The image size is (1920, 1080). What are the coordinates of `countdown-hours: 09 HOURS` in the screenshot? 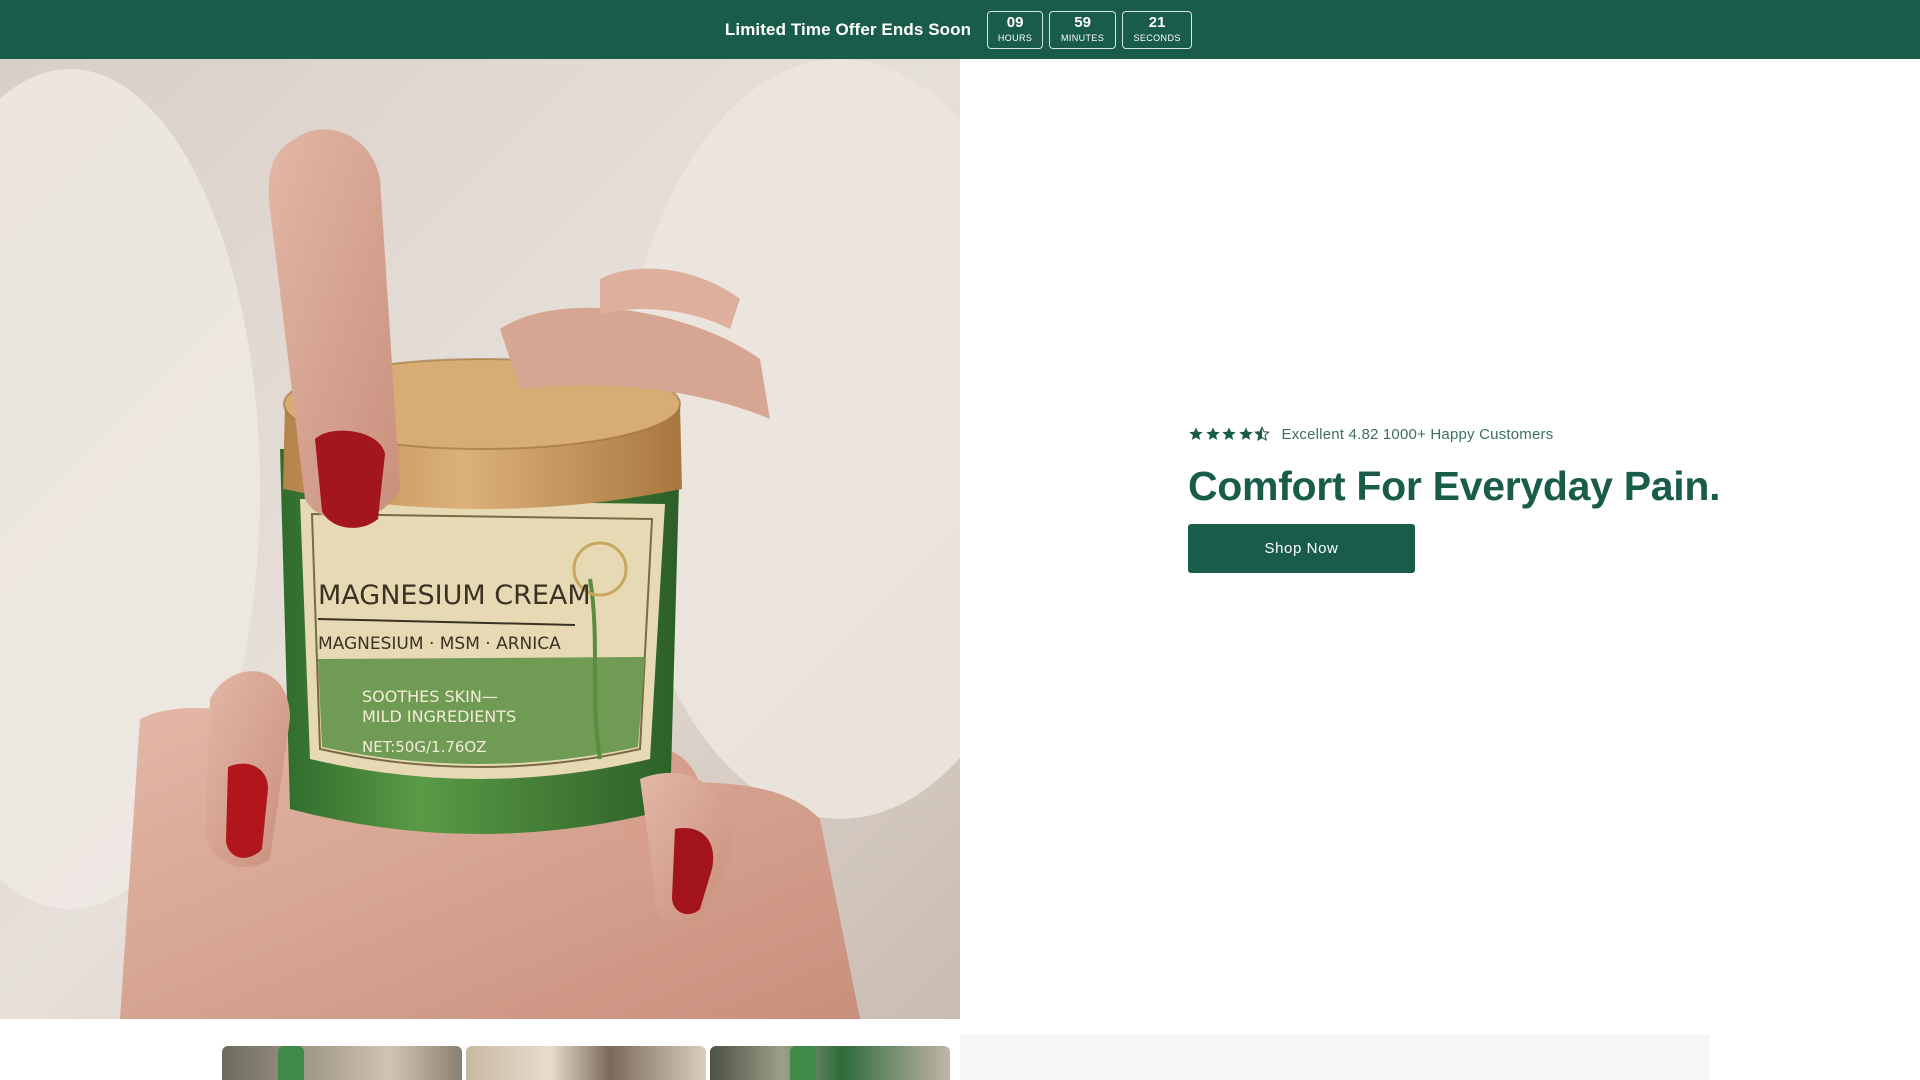 It's located at (1015, 29).